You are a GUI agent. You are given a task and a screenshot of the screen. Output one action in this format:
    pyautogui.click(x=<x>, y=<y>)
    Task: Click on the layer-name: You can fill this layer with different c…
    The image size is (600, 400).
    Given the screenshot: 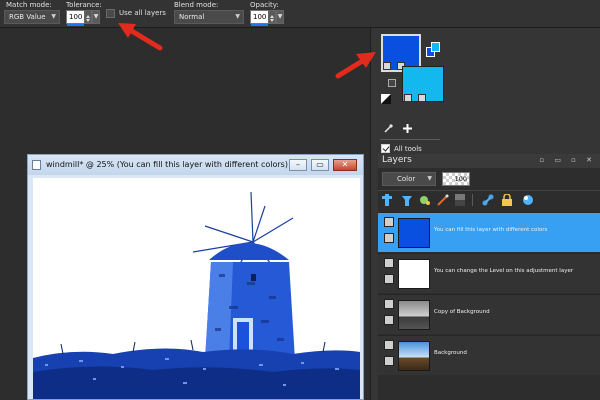 What is the action you would take?
    pyautogui.click(x=491, y=230)
    